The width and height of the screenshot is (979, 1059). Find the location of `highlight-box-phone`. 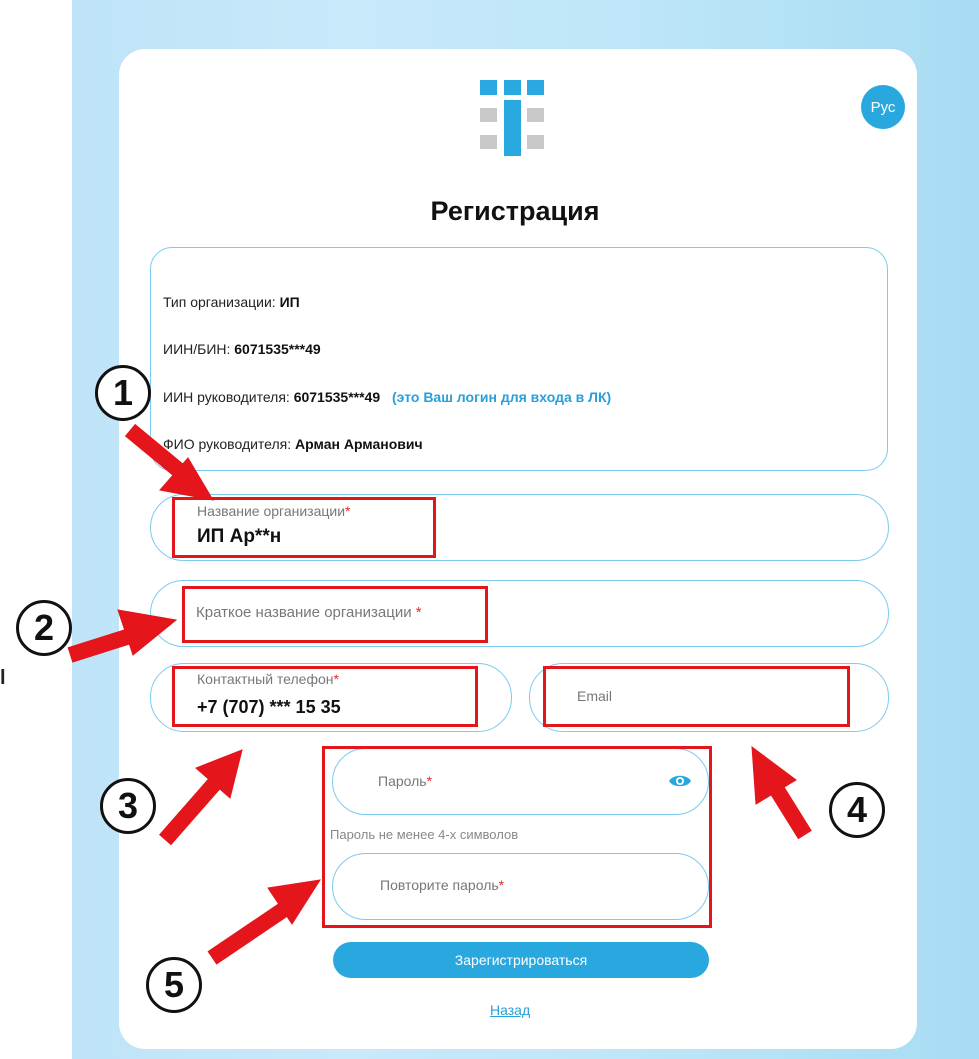

highlight-box-phone is located at coordinates (325, 696).